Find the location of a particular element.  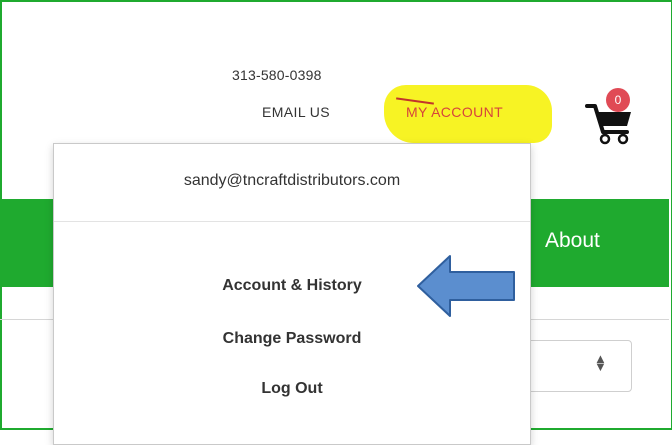

menu-item-change-password: Change Password is located at coordinates (292, 339).